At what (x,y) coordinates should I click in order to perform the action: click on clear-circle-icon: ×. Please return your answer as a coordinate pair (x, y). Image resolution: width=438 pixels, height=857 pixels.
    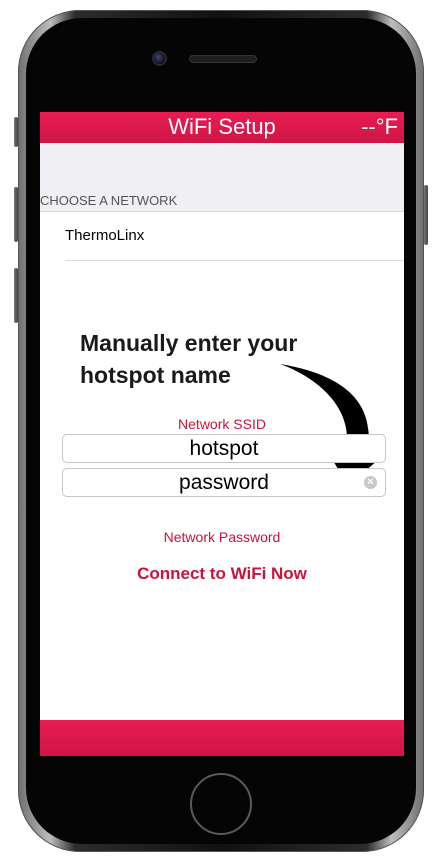
    Looking at the image, I should click on (370, 482).